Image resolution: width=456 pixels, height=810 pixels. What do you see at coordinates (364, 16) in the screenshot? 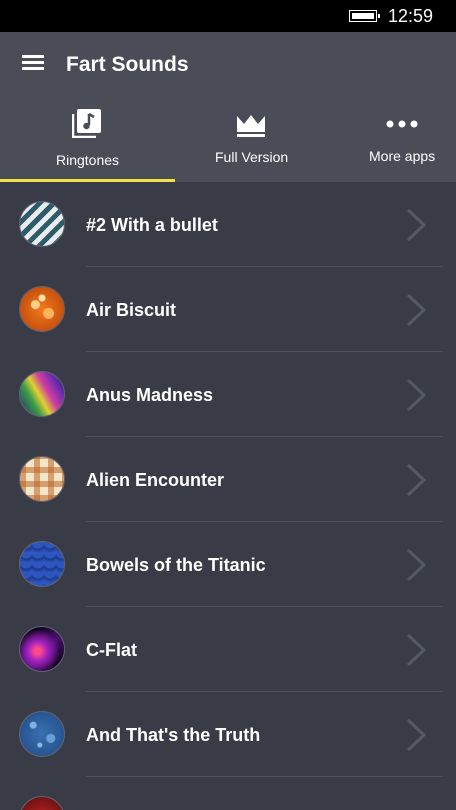
I see `battery-icon` at bounding box center [364, 16].